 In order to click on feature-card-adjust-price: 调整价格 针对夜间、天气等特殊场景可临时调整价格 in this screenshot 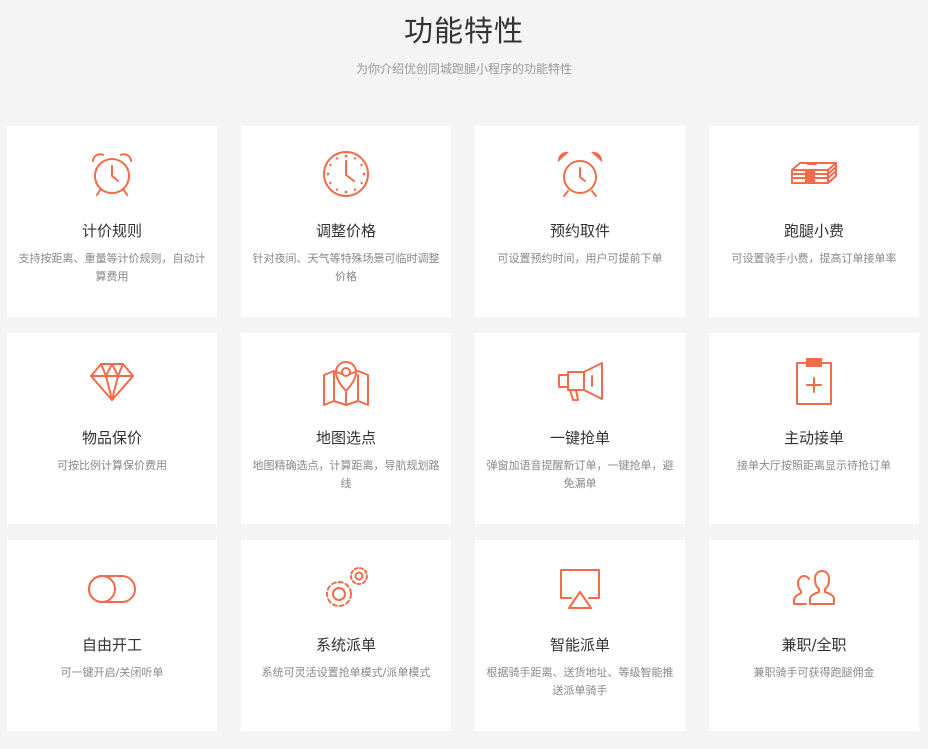, I will do `click(346, 221)`.